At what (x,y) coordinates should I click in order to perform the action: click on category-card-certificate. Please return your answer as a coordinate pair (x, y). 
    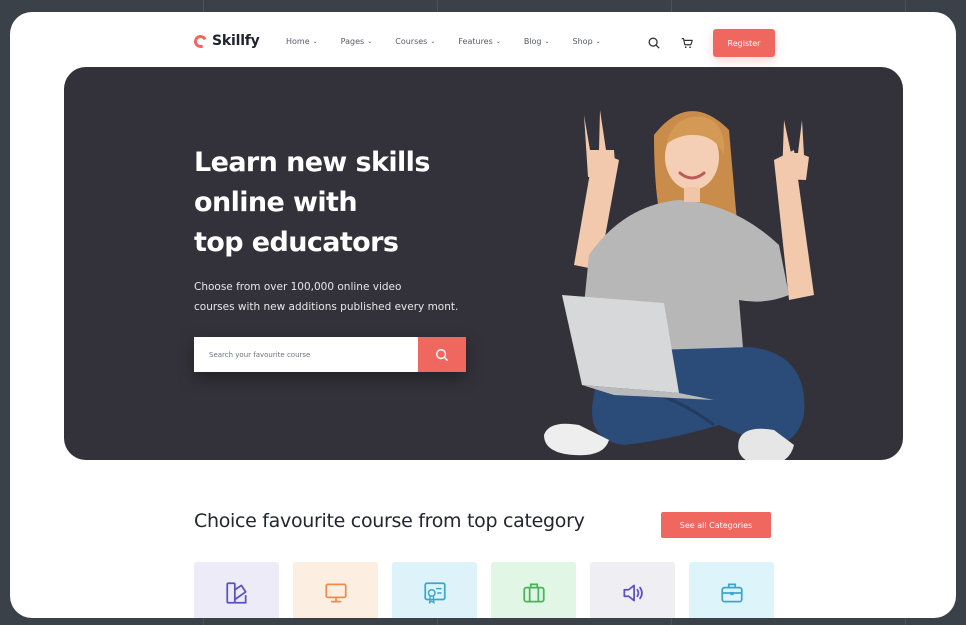
    Looking at the image, I should click on (434, 590).